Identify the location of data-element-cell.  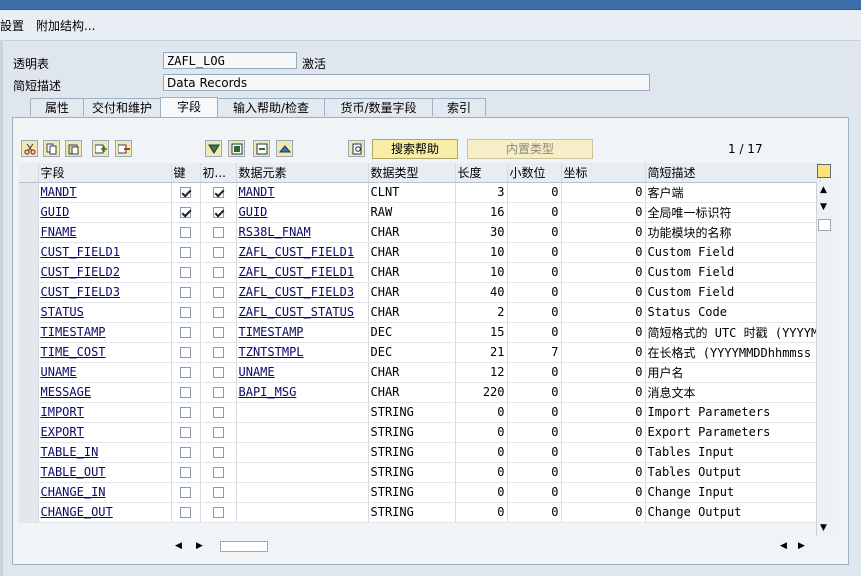
(302, 432).